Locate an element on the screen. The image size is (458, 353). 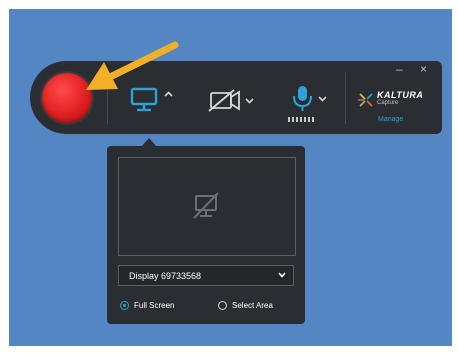
kaltura-logo: KALTURA Capture is located at coordinates (394, 101).